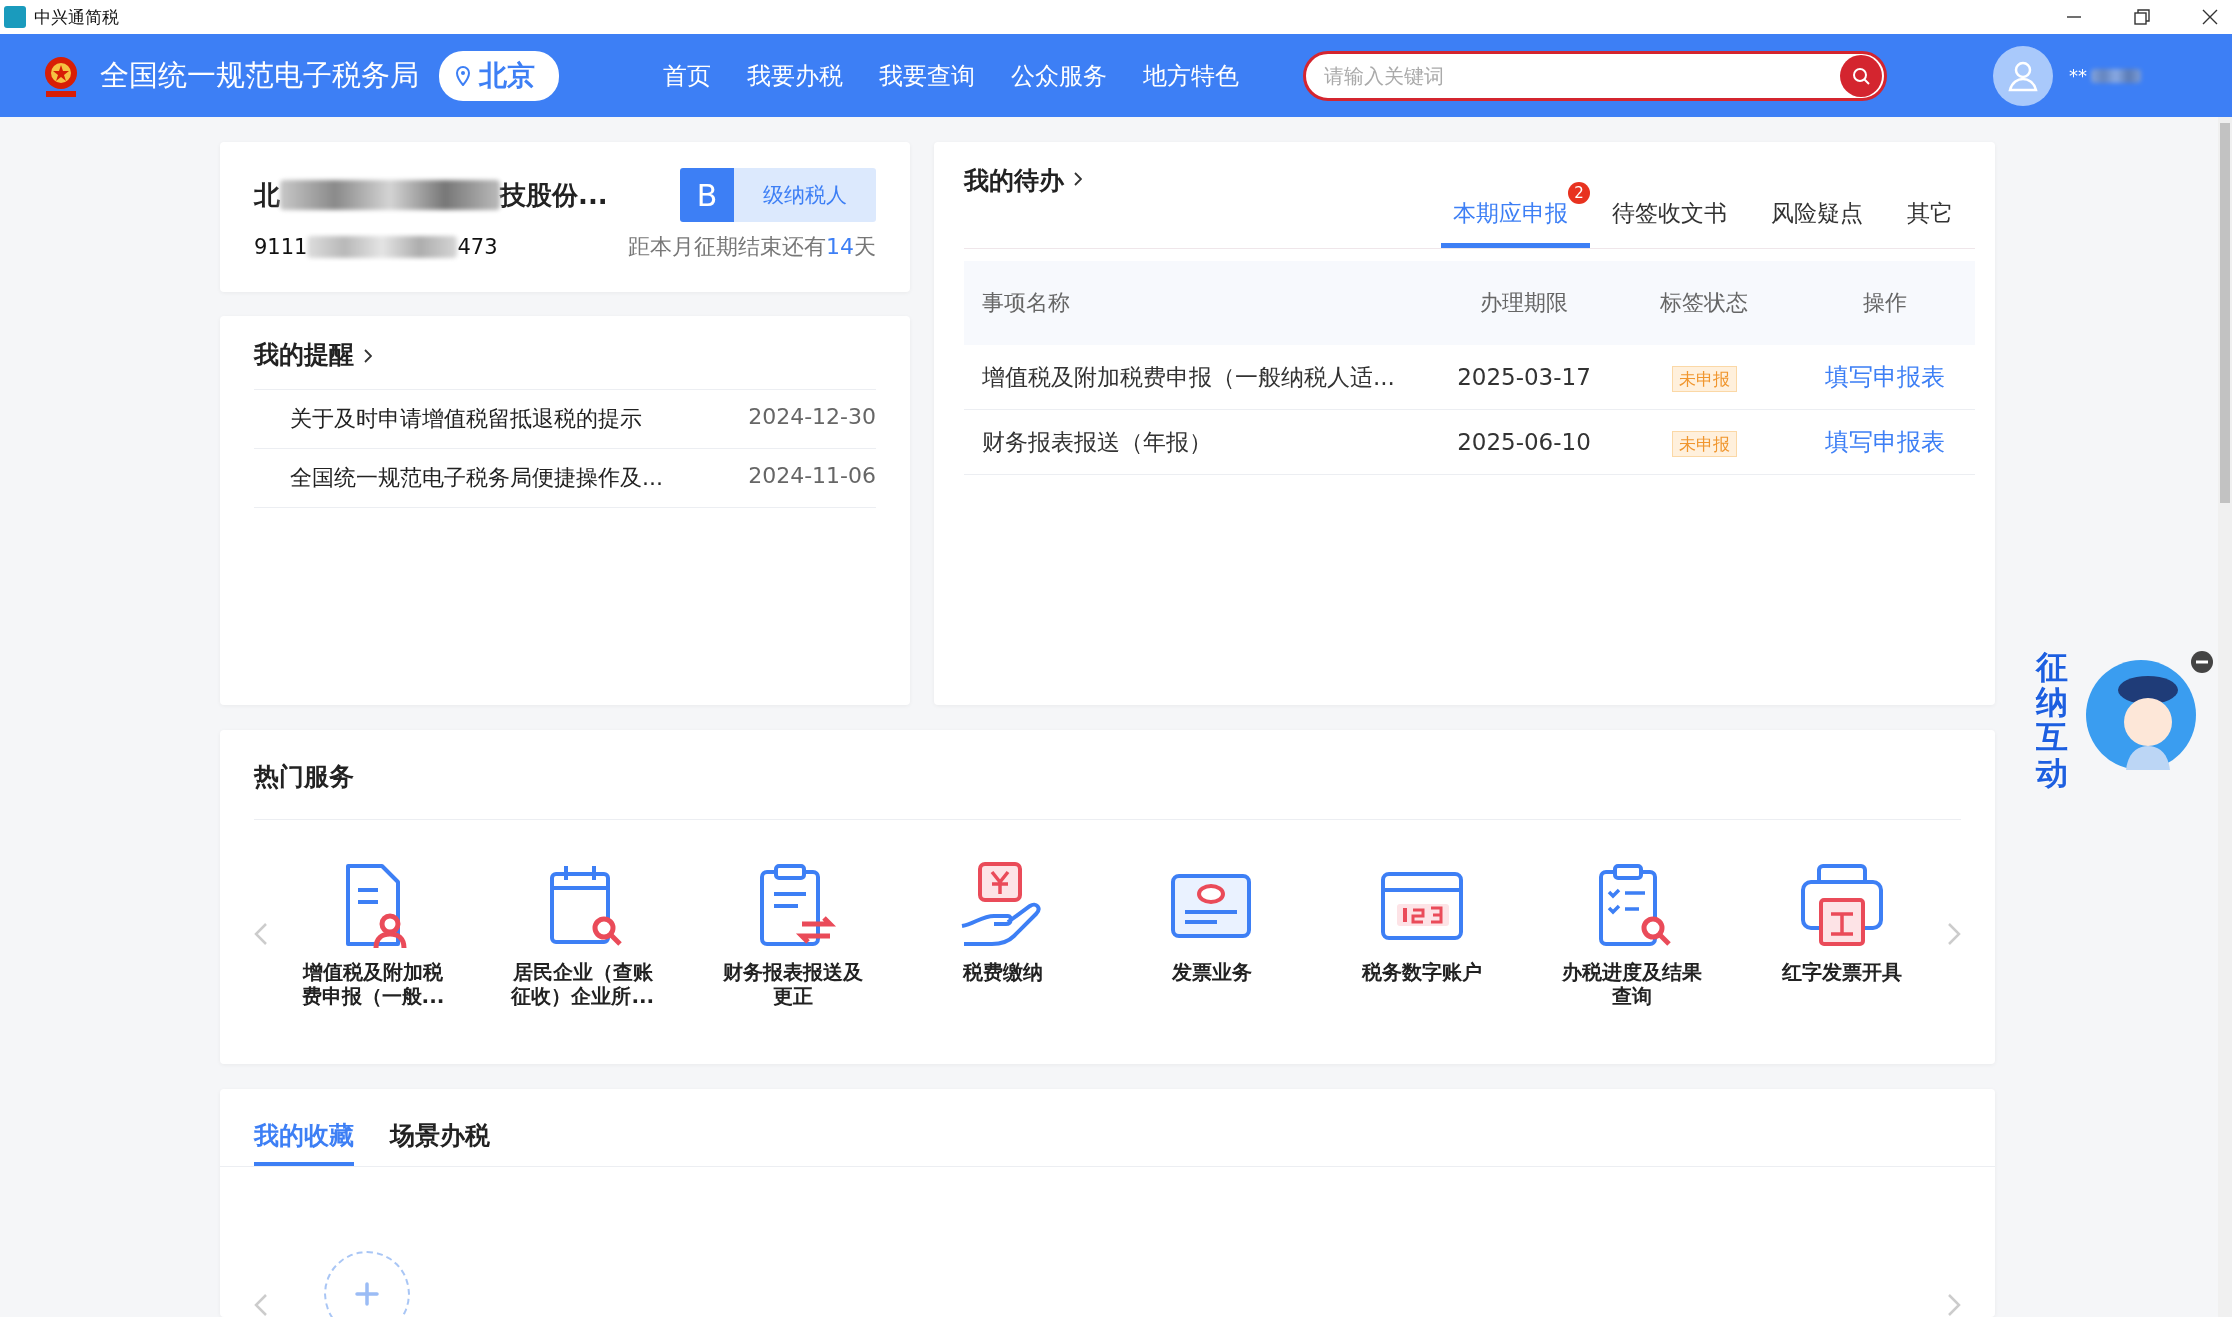  Describe the element at coordinates (1097, 442) in the screenshot. I see `table-cell-text: 财务报表报送（年报）` at that location.